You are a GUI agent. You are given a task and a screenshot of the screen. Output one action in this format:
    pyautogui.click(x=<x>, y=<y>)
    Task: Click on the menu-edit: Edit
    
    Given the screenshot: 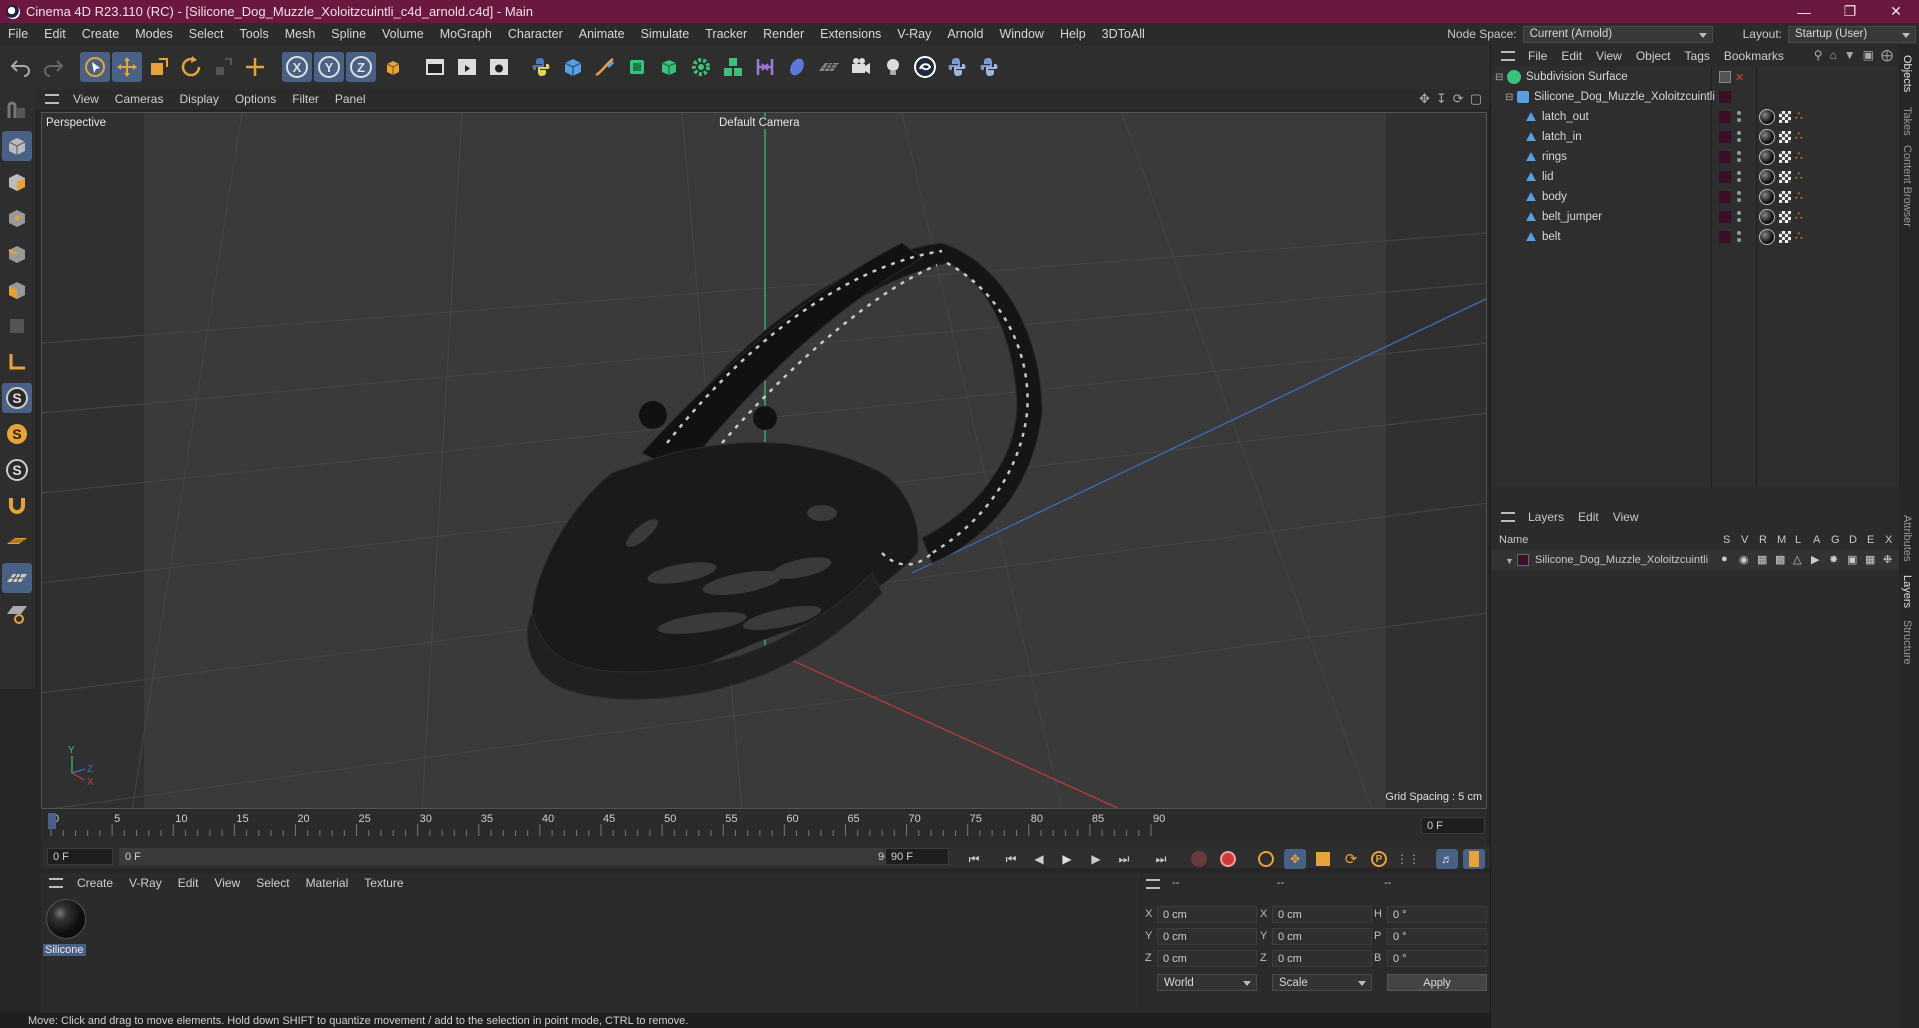 What is the action you would take?
    pyautogui.click(x=55, y=34)
    